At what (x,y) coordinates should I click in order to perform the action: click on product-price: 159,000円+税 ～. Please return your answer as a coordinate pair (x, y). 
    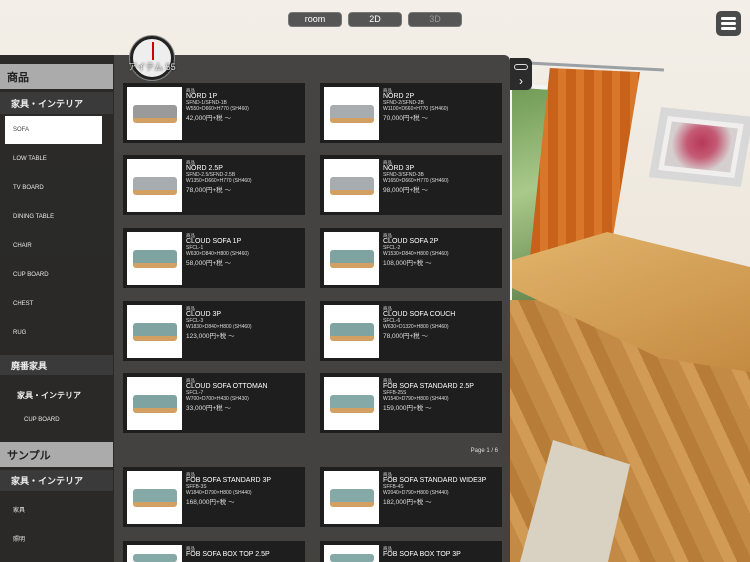
    Looking at the image, I should click on (407, 408).